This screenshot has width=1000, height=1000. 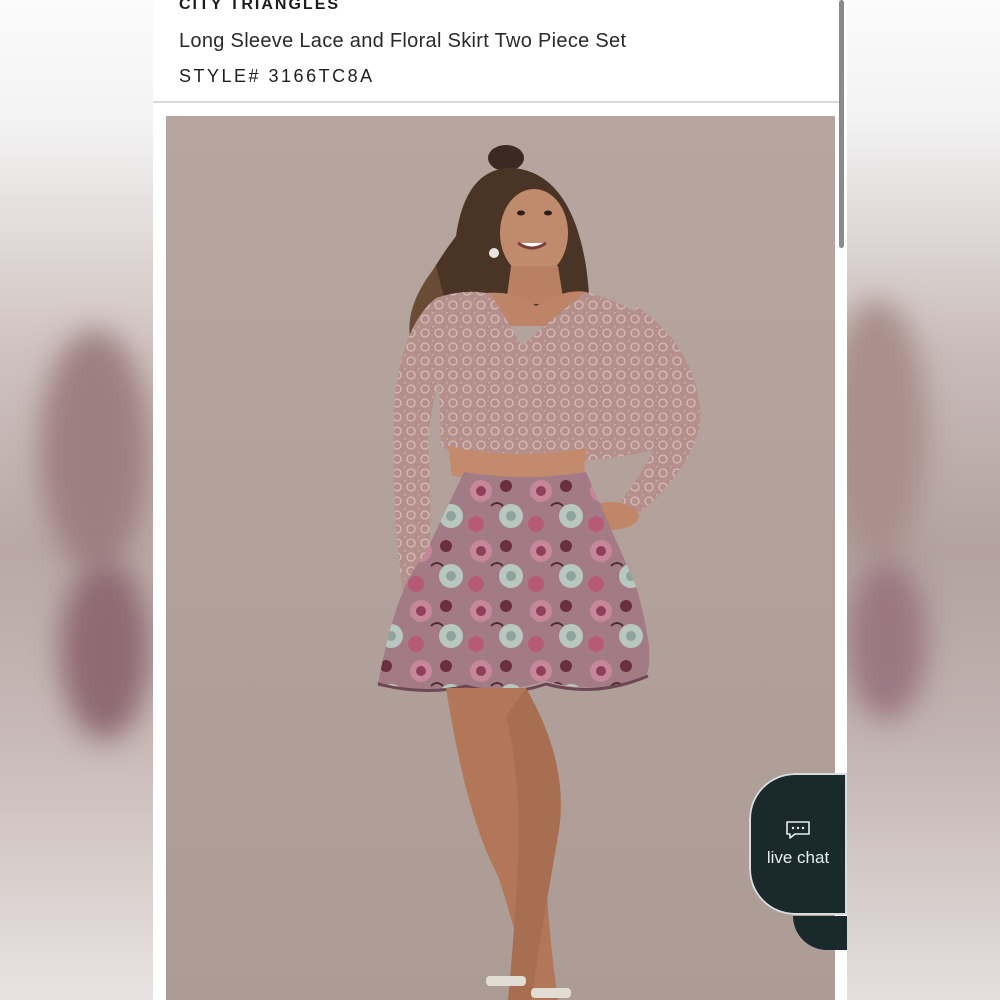 What do you see at coordinates (841, 124) in the screenshot?
I see `scrollbar-thumb` at bounding box center [841, 124].